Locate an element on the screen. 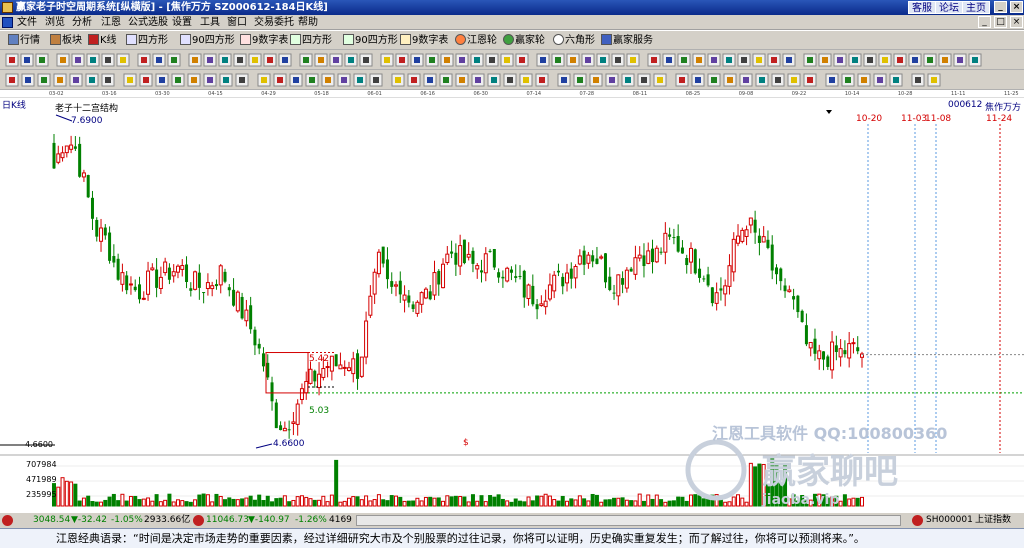  minimize-button: _ is located at coordinates (1000, 7).